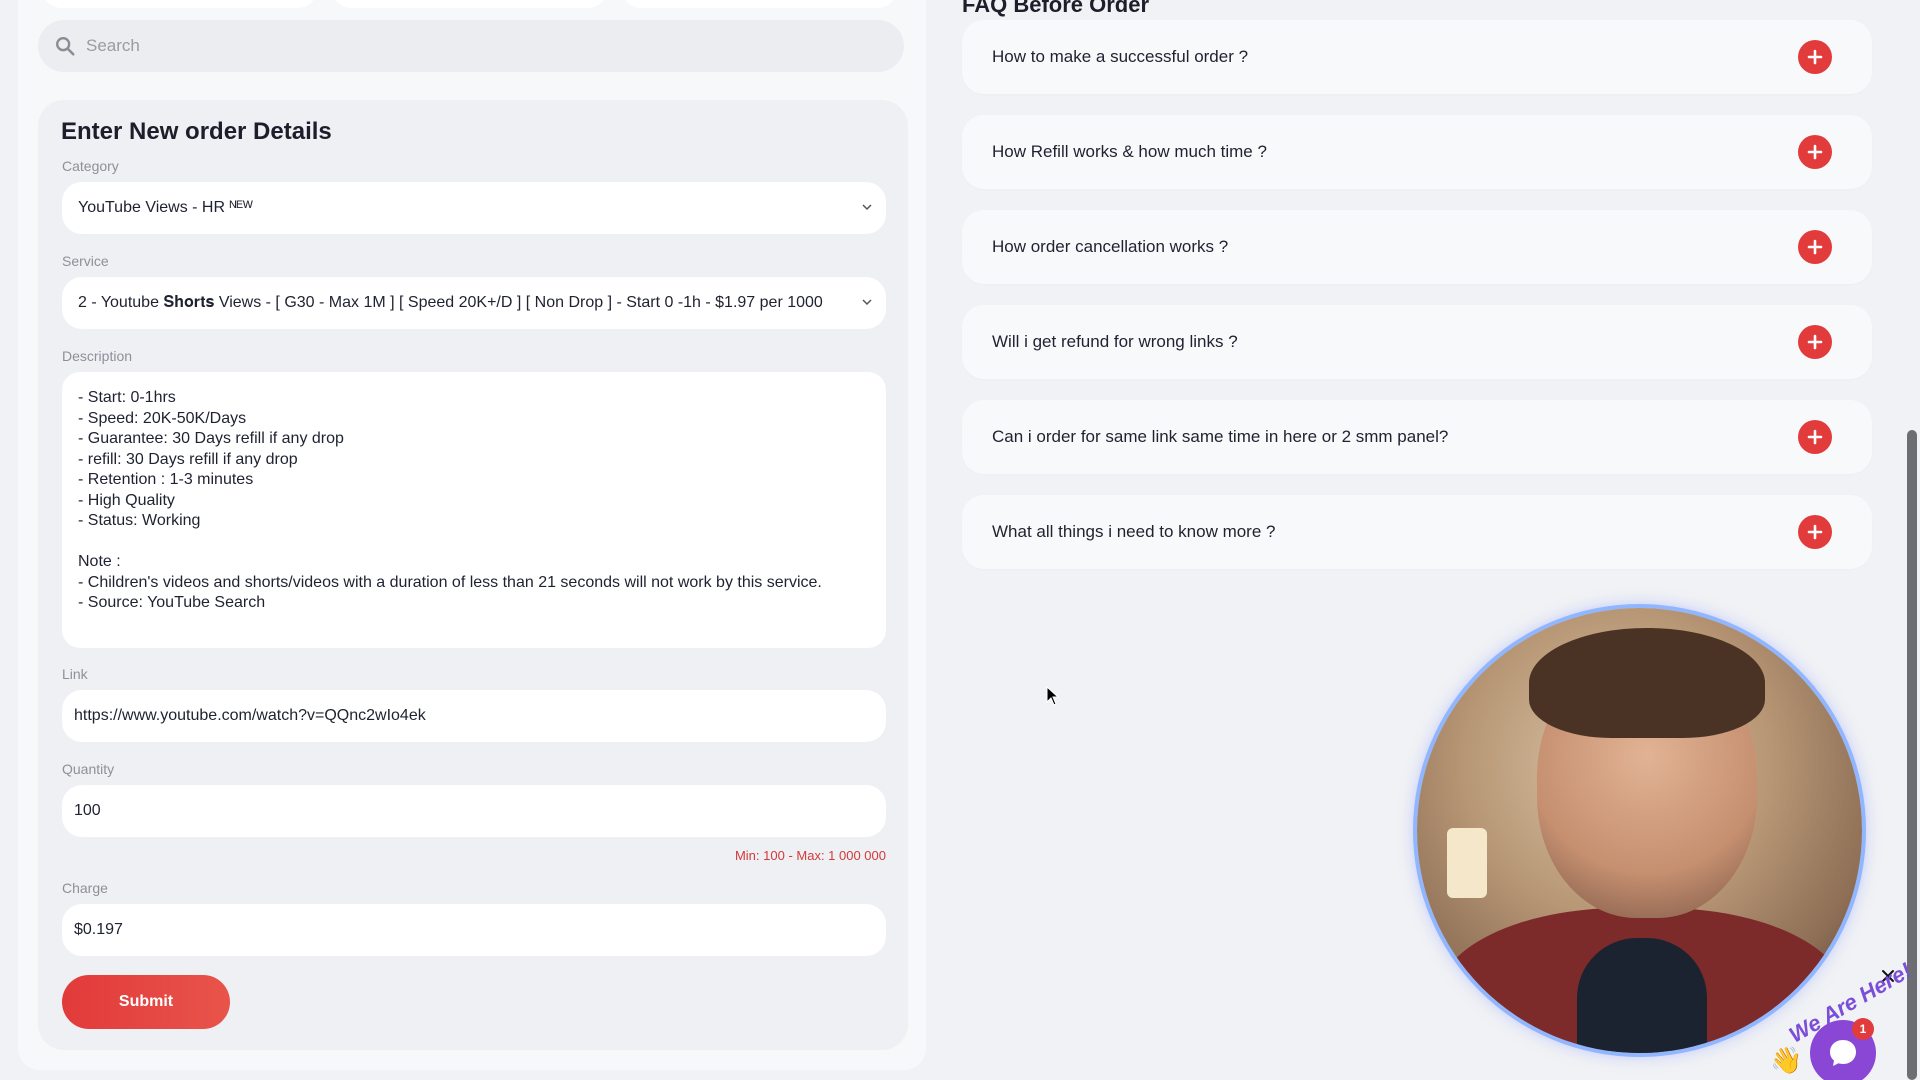  I want to click on notification-badge: 1, so click(1863, 1029).